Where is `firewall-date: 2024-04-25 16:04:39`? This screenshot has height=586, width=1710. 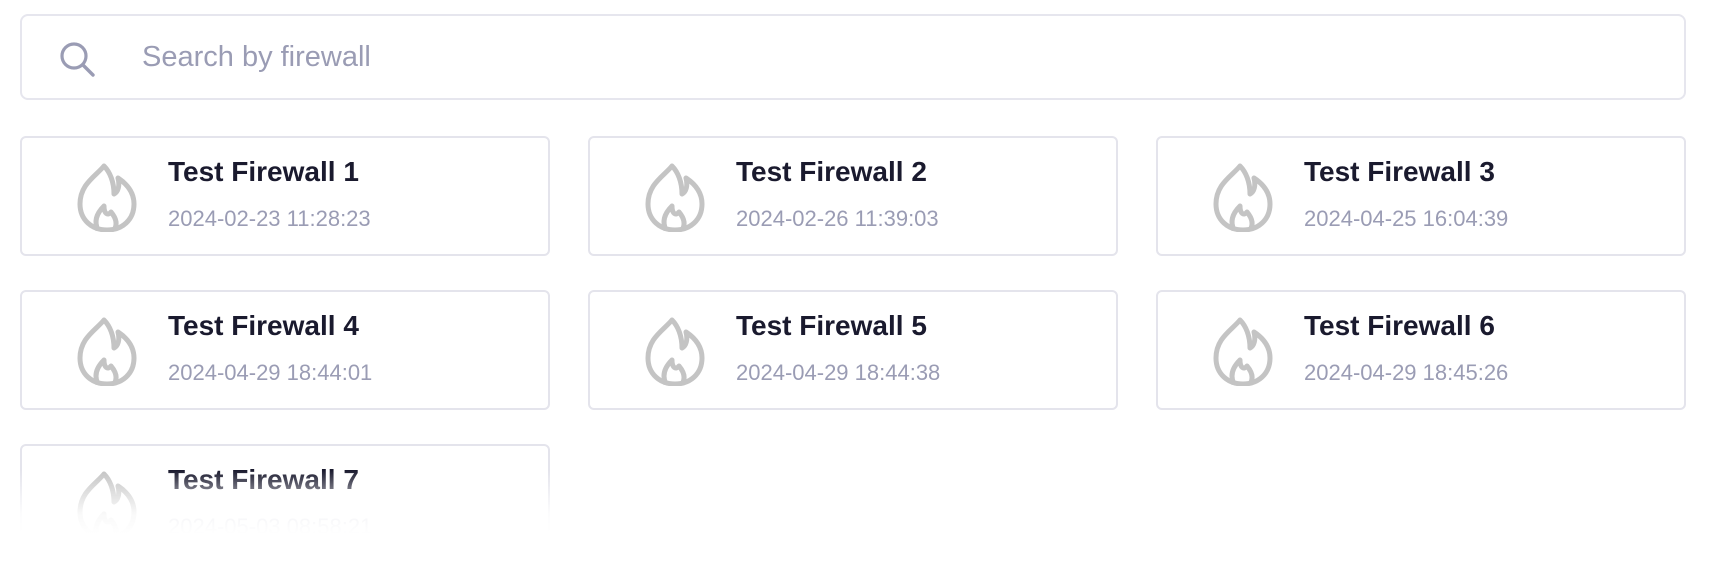 firewall-date: 2024-04-25 16:04:39 is located at coordinates (1406, 218).